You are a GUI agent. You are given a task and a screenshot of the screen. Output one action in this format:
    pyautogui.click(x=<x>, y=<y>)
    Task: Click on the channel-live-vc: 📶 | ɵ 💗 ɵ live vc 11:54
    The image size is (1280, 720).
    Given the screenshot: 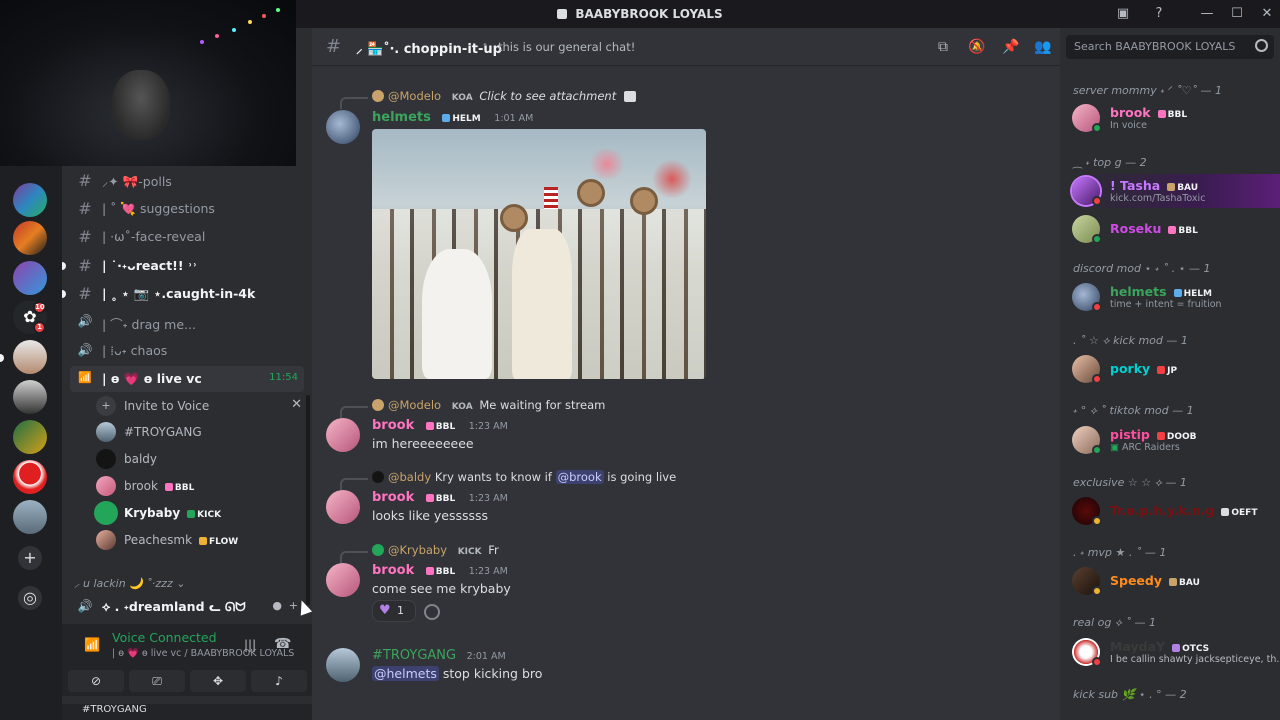 What is the action you would take?
    pyautogui.click(x=187, y=379)
    